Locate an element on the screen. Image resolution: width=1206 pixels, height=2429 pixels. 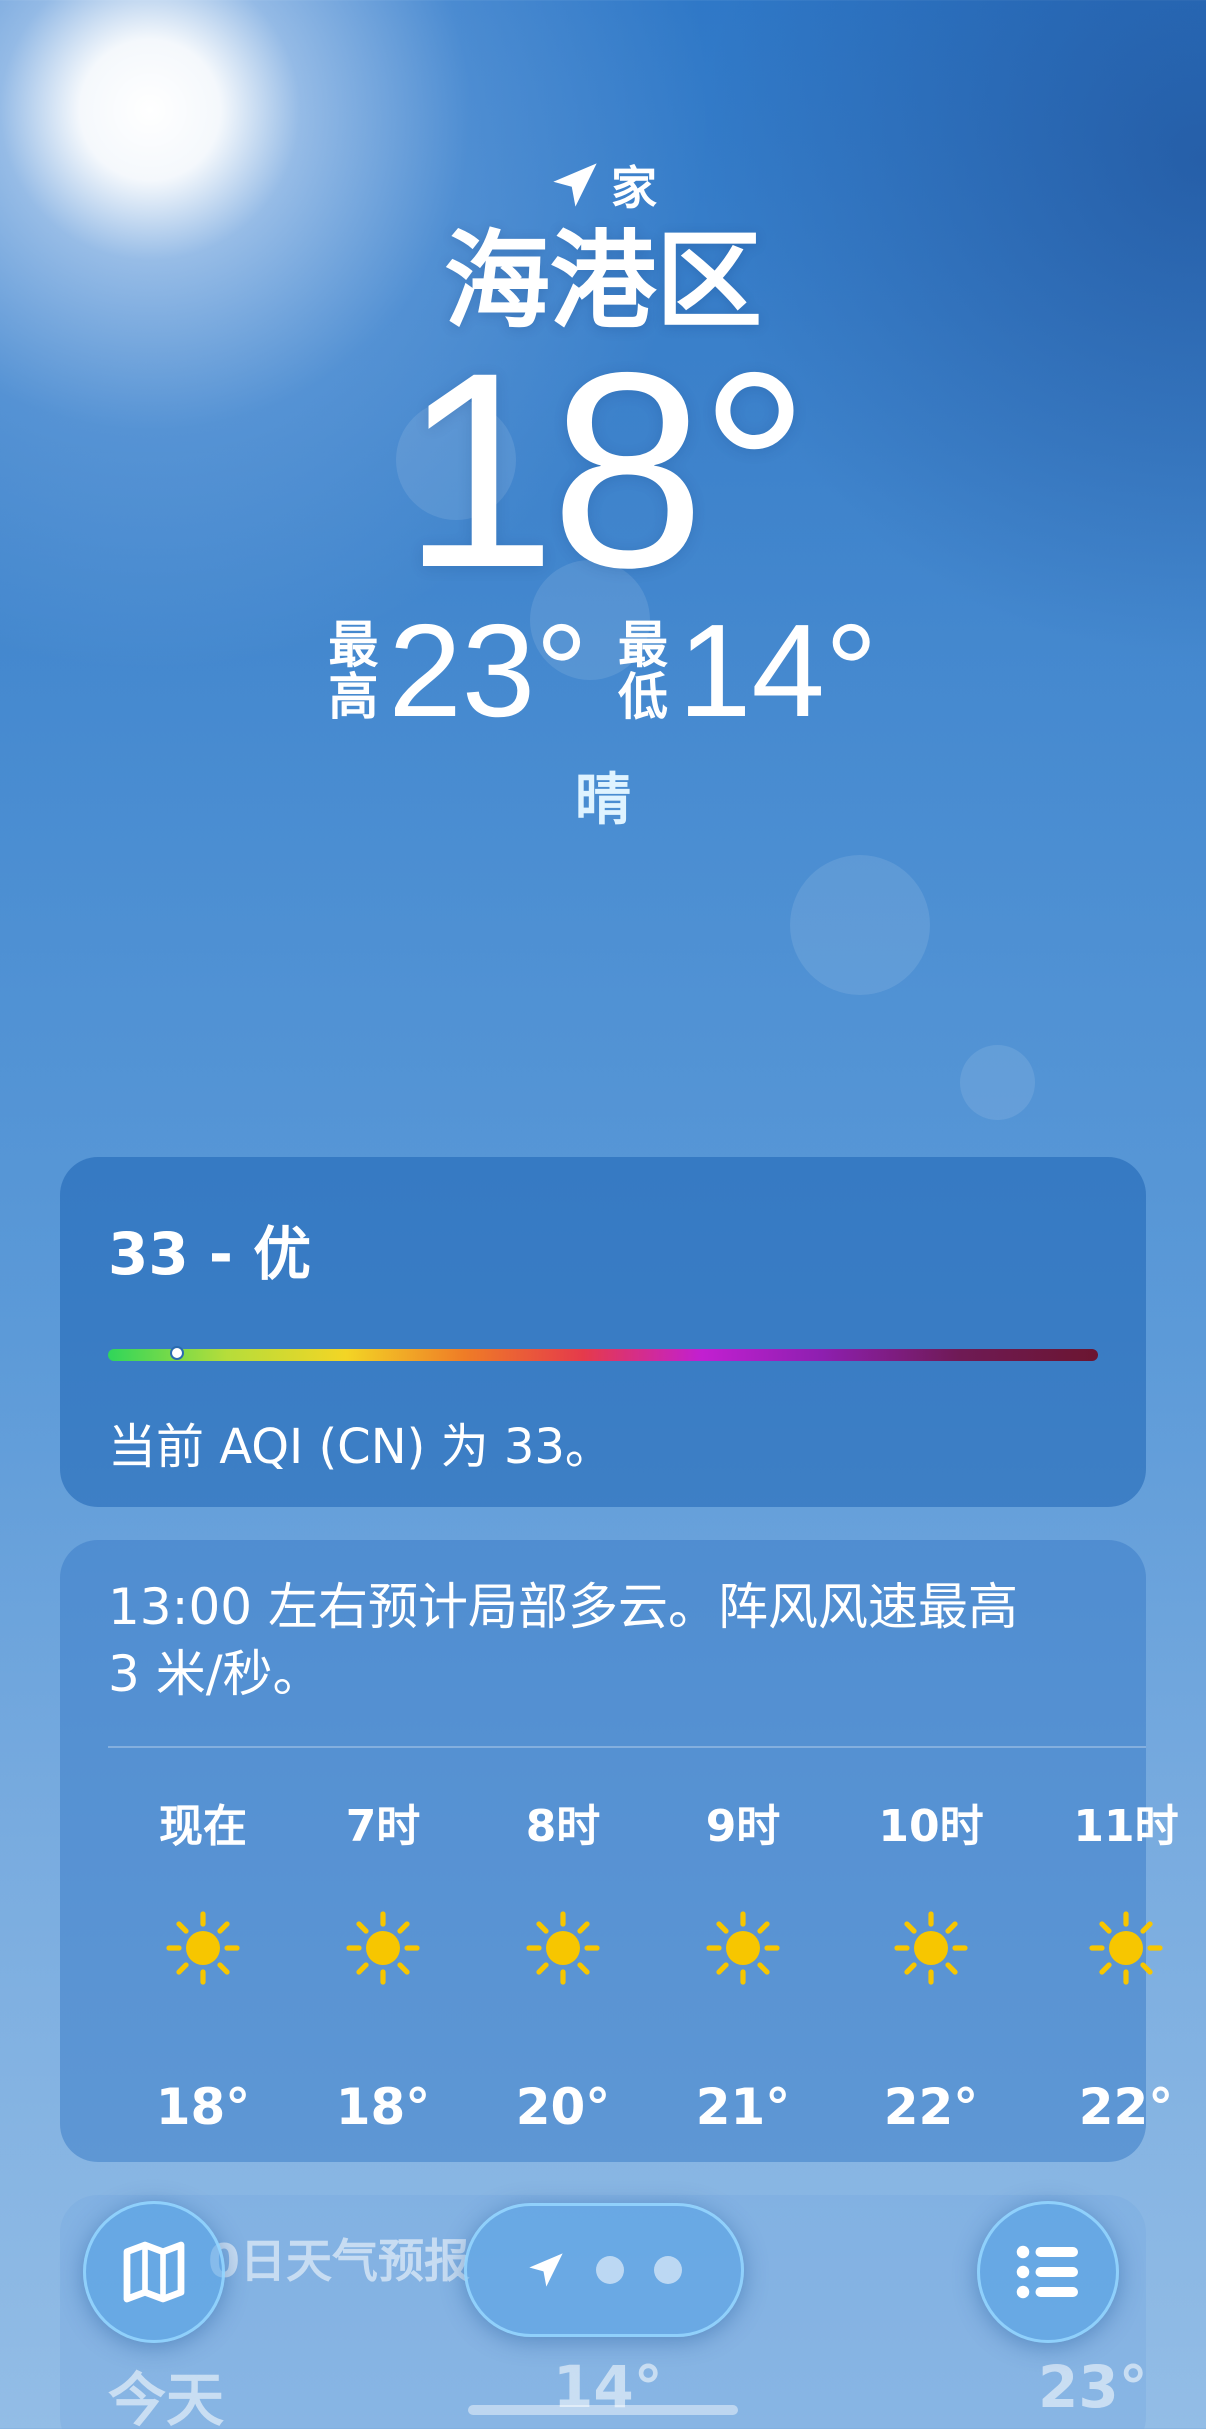
high-value: 23° is located at coordinates (488, 671).